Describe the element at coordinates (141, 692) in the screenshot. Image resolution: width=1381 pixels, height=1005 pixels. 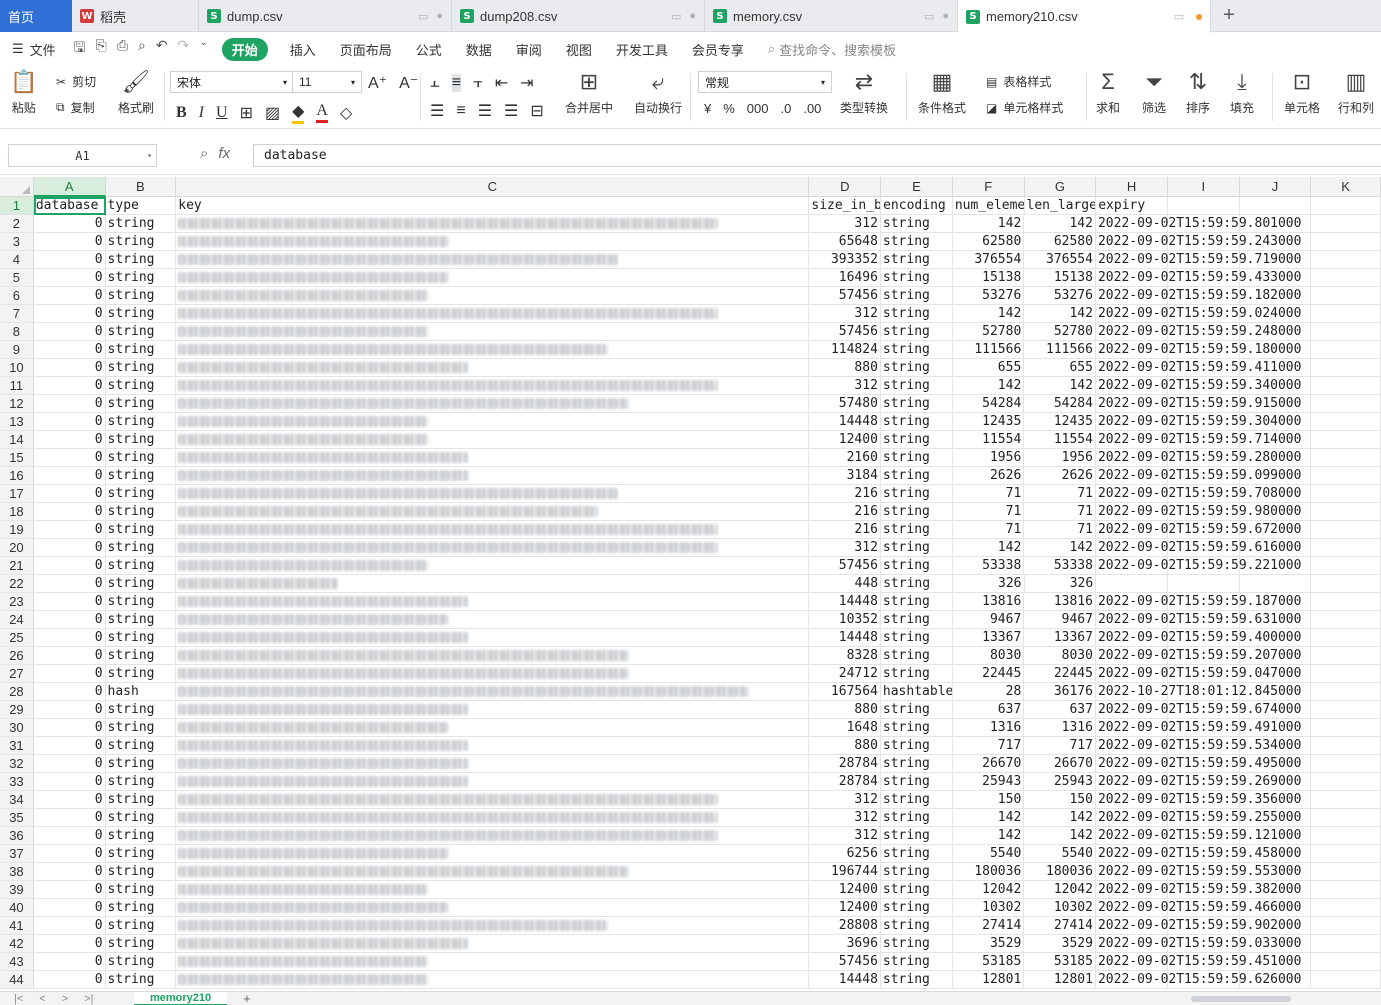
I see `cell-b28: hash` at that location.